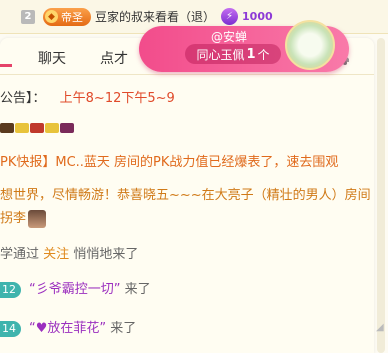 The height and width of the screenshot is (353, 388). Describe the element at coordinates (117, 98) in the screenshot. I see `notice-schedule: 上午8~12下午5~9` at that location.